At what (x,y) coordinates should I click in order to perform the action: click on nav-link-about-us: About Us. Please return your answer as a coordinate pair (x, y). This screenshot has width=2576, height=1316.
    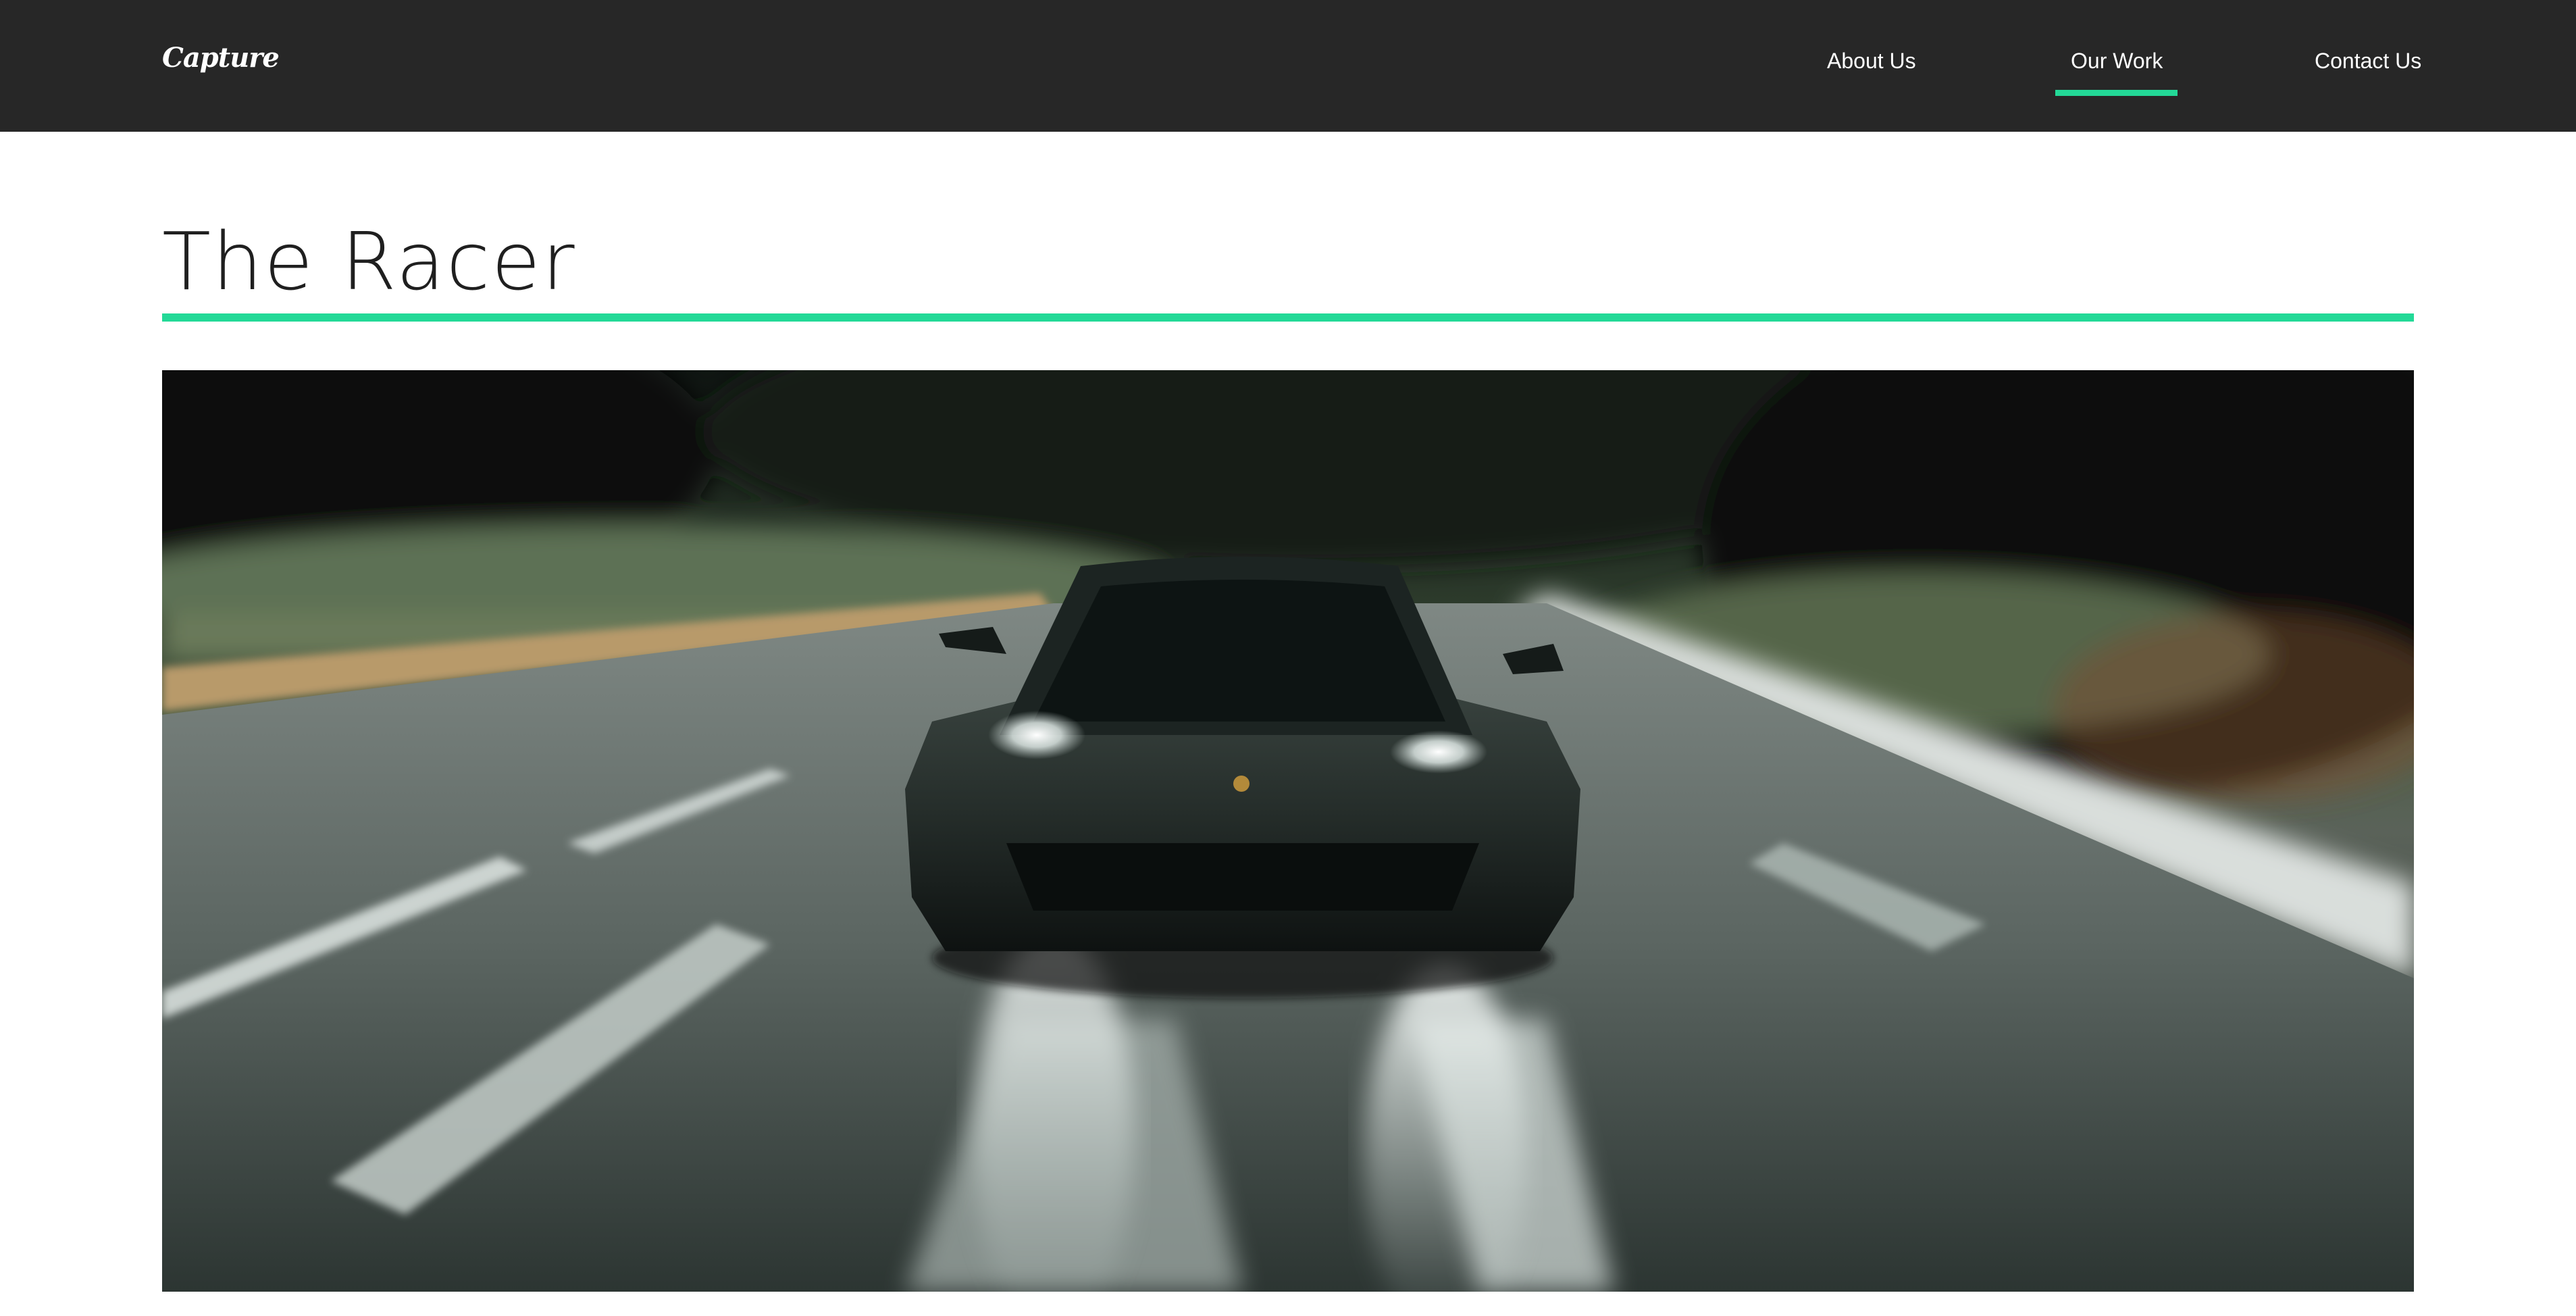
    Looking at the image, I should click on (1871, 61).